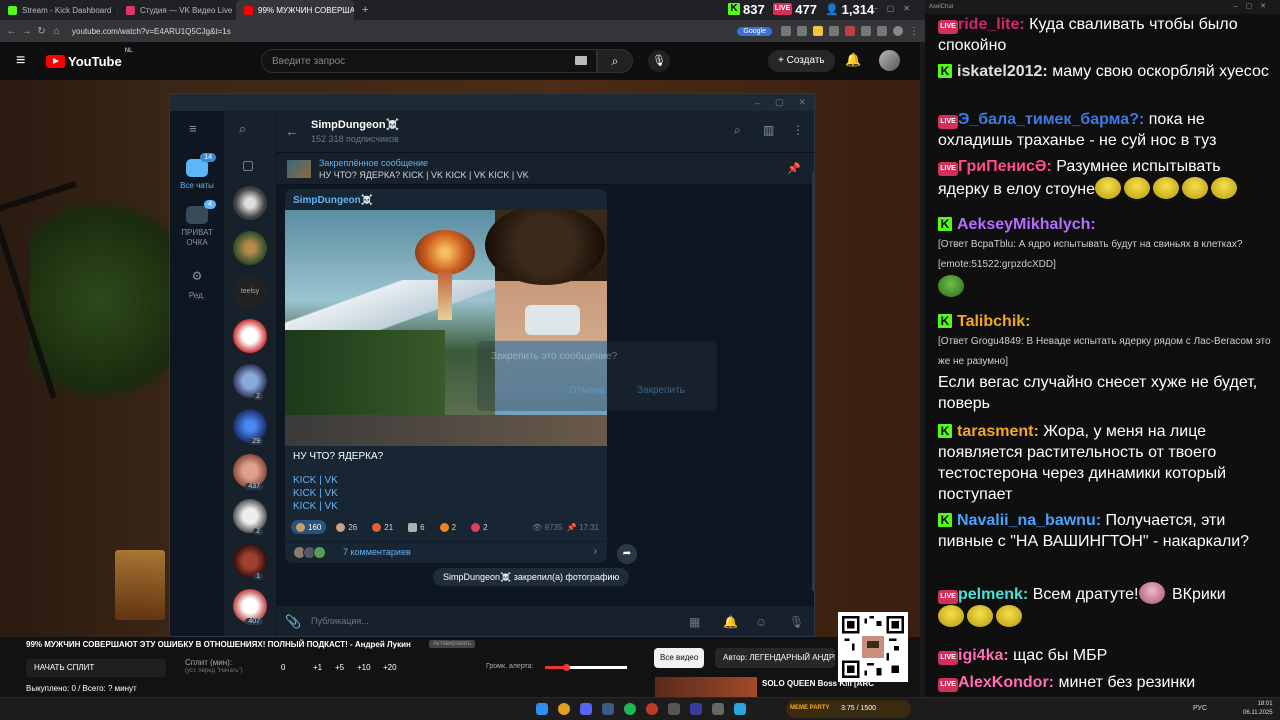 This screenshot has height=720, width=1280. What do you see at coordinates (802, 102) in the screenshot?
I see `close-icon: ✕` at bounding box center [802, 102].